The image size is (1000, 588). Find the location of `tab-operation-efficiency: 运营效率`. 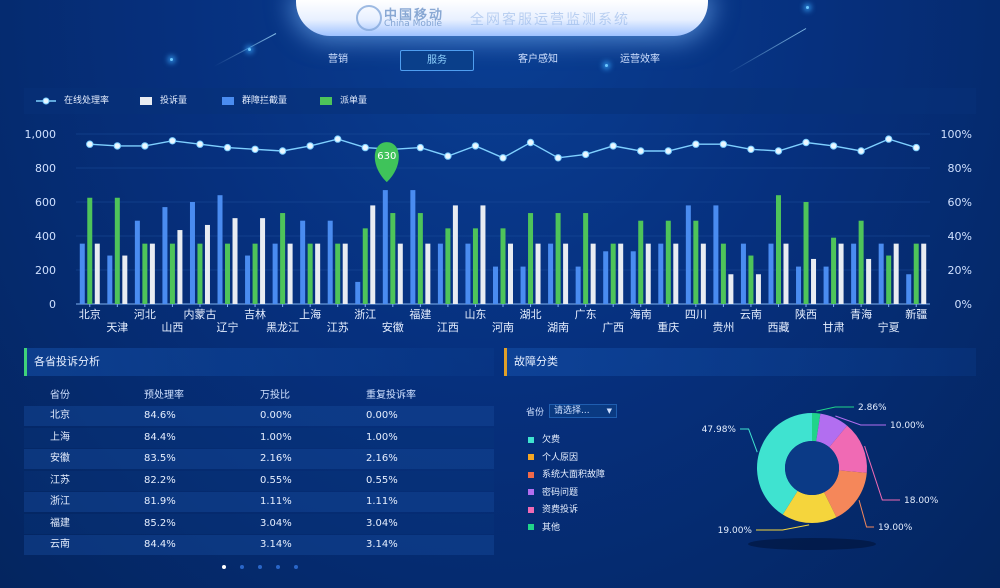

tab-operation-efficiency: 运营效率 is located at coordinates (640, 59).